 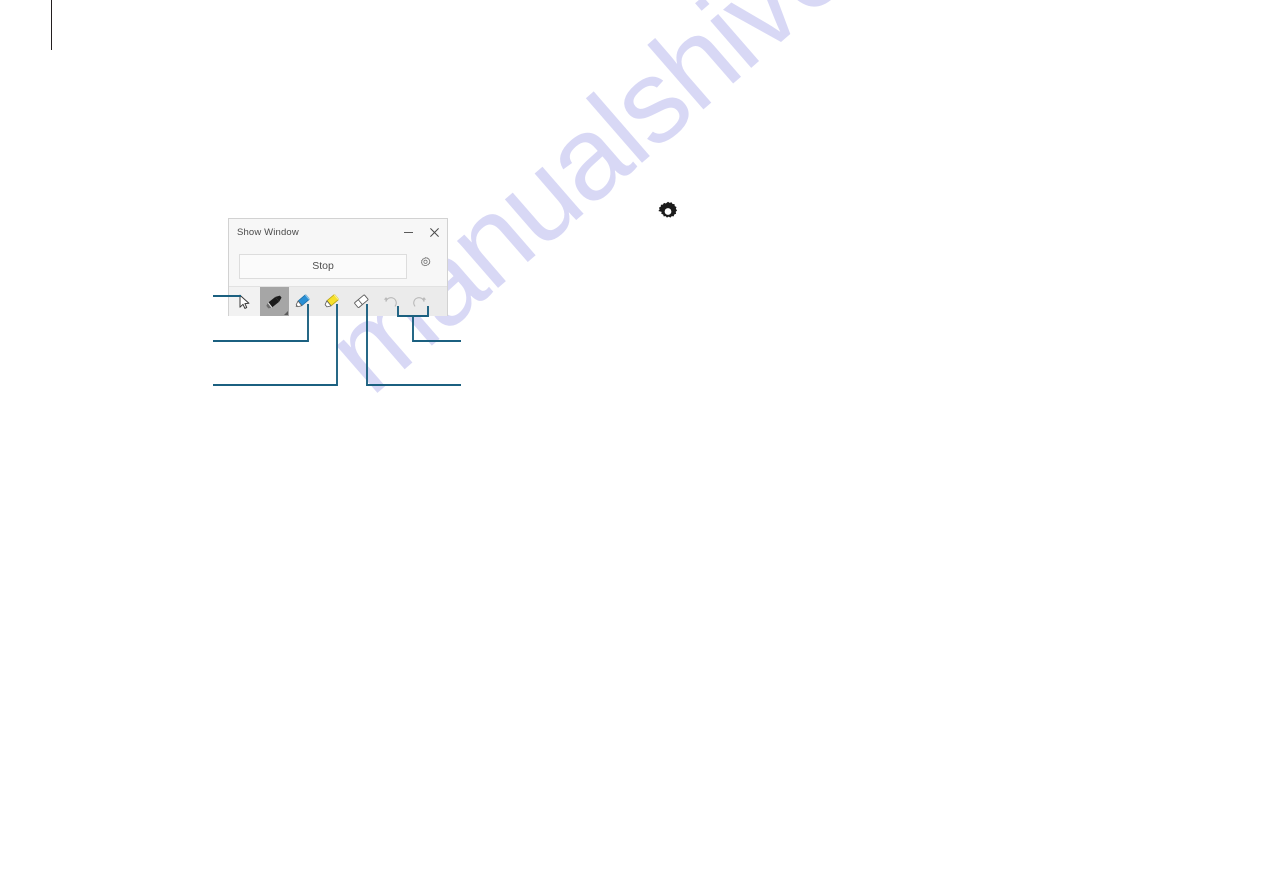 I want to click on tool-row, so click(x=338, y=301).